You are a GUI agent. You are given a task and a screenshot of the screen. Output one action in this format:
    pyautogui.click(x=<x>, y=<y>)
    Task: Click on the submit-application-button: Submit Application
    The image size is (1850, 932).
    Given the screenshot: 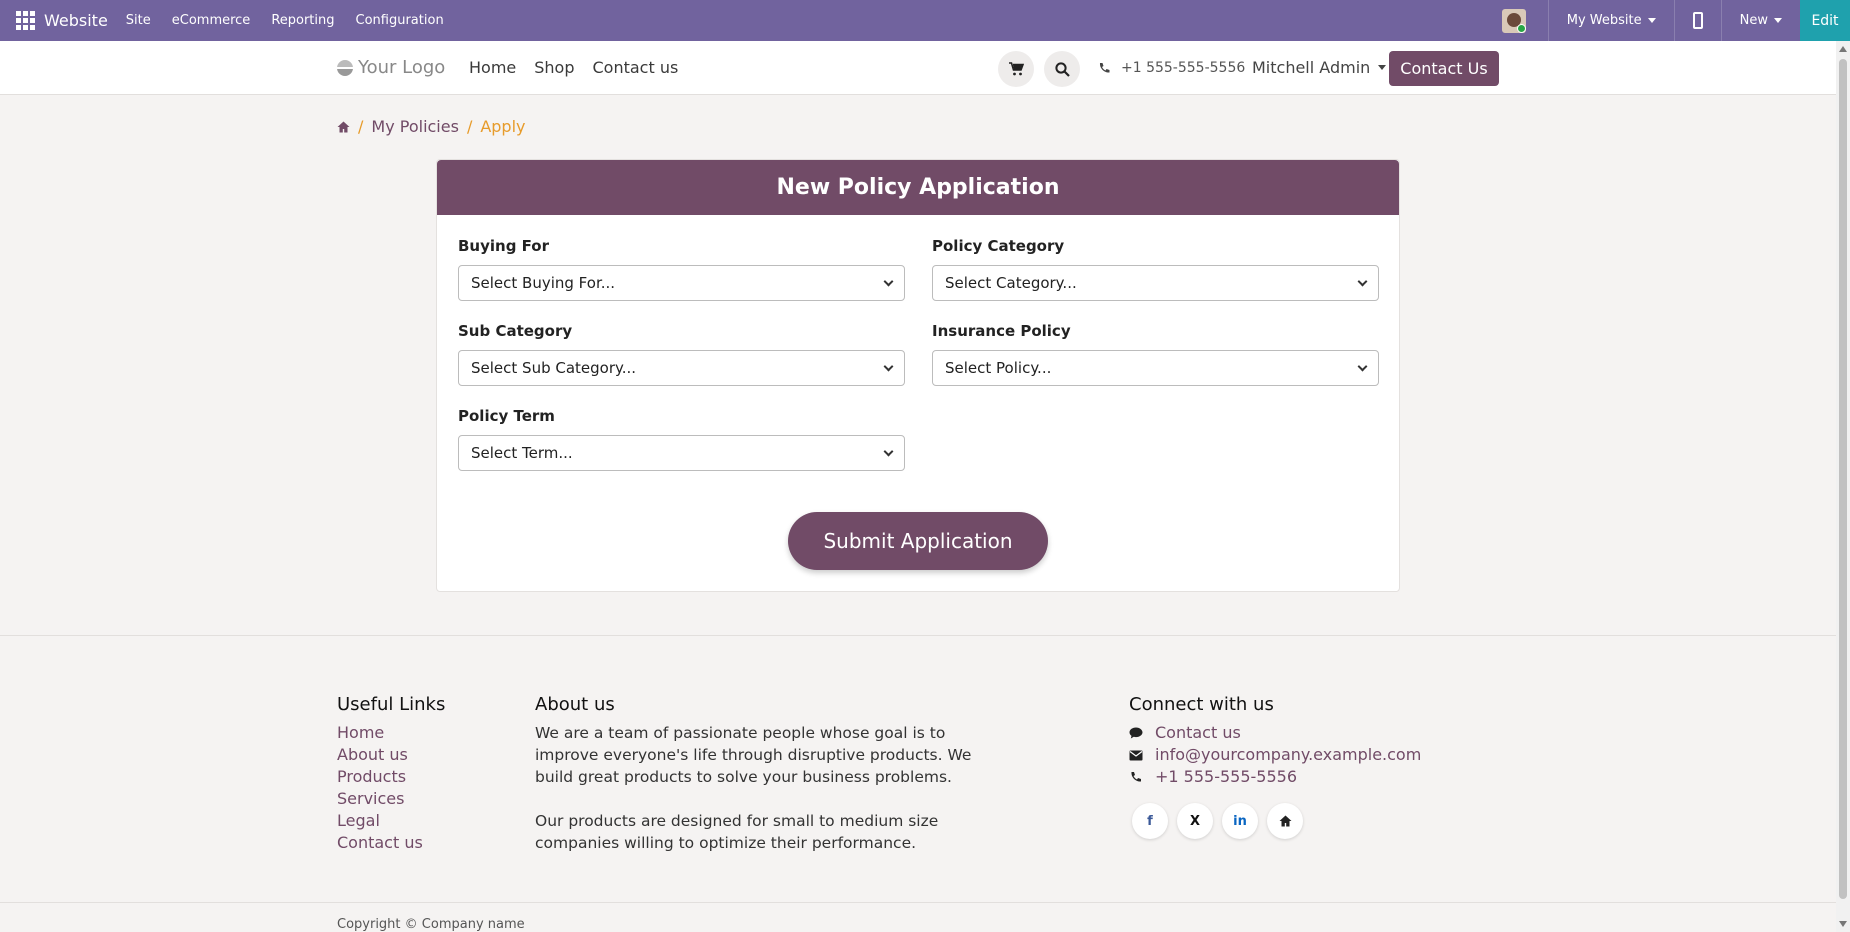 What is the action you would take?
    pyautogui.click(x=918, y=541)
    